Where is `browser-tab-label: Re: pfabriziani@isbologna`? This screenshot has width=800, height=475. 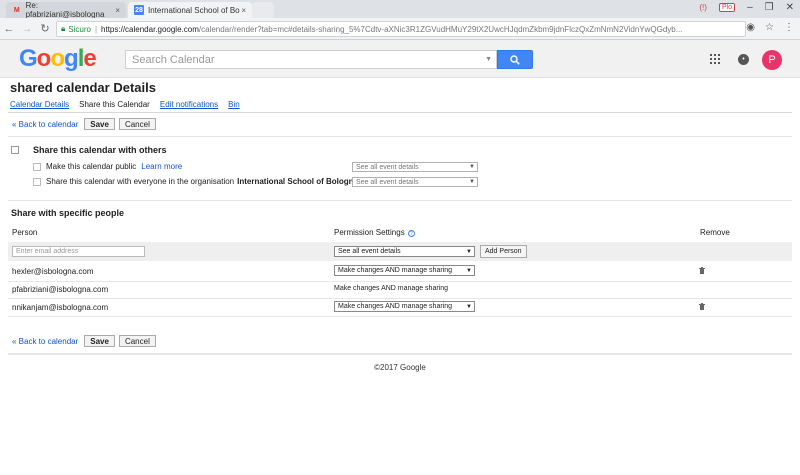
browser-tab-label: Re: pfabriziani@isbologna is located at coordinates (65, 10).